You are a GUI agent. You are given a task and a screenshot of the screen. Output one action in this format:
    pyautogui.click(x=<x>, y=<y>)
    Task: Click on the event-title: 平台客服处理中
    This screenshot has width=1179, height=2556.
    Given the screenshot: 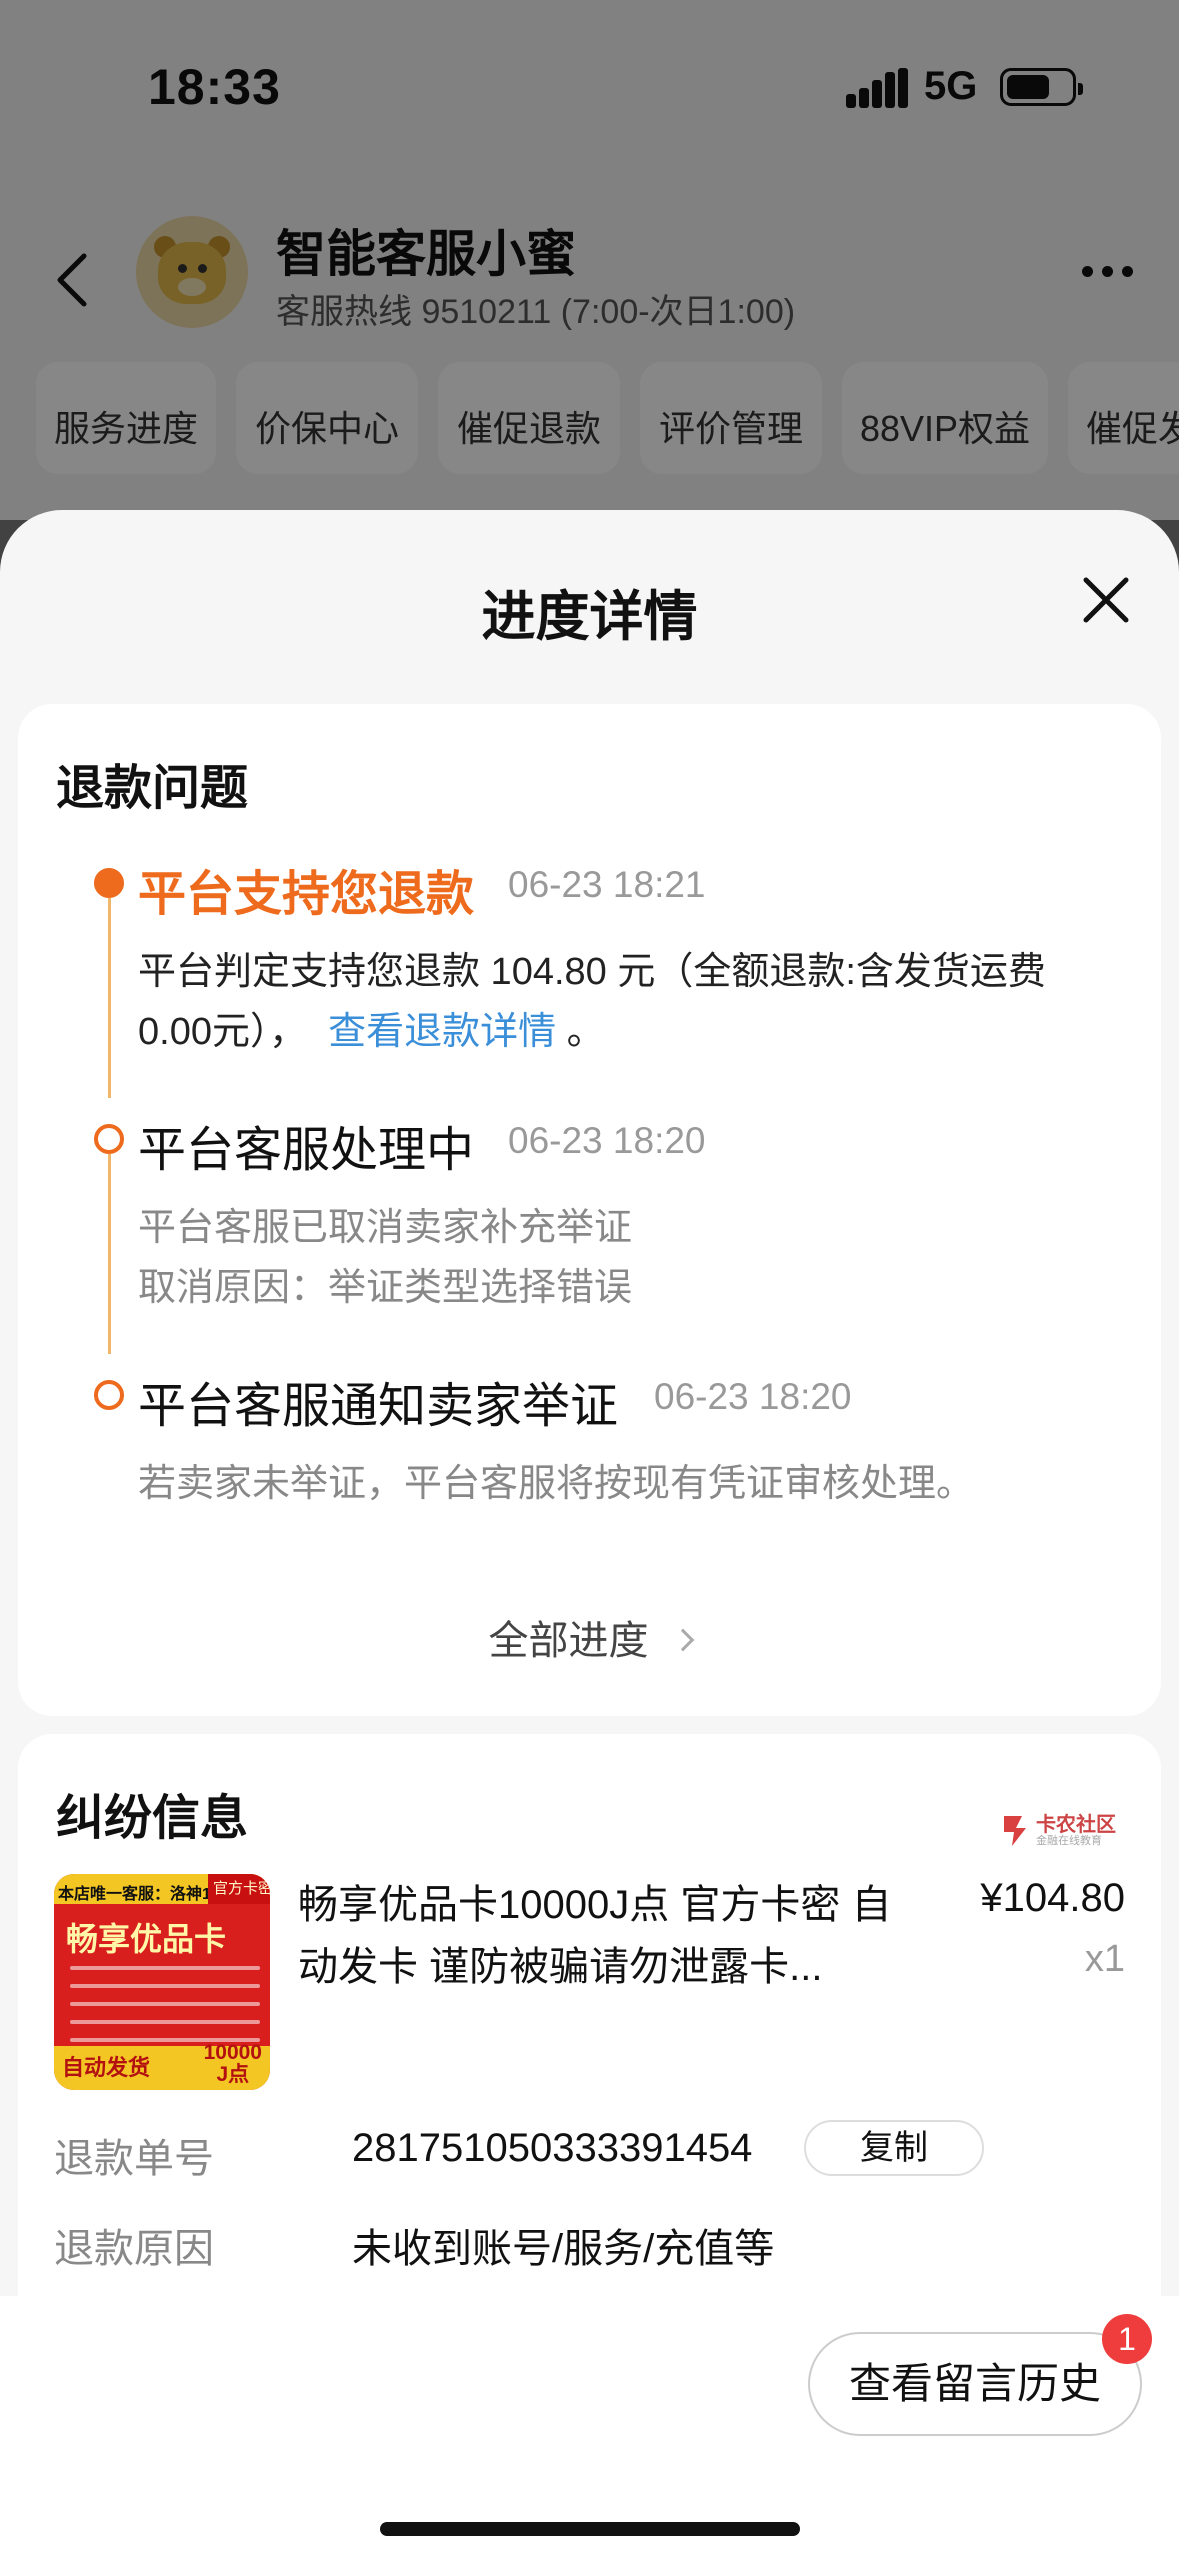 What is the action you would take?
    pyautogui.click(x=306, y=1150)
    